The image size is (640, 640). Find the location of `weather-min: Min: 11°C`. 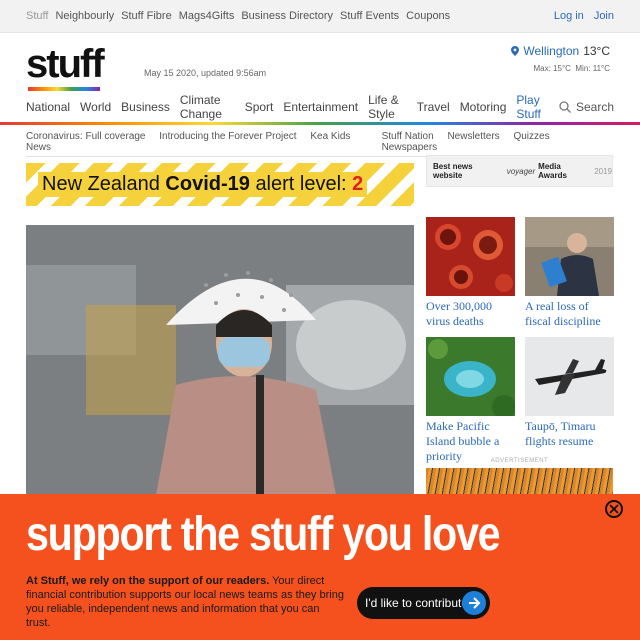

weather-min: Min: 11°C is located at coordinates (592, 68).